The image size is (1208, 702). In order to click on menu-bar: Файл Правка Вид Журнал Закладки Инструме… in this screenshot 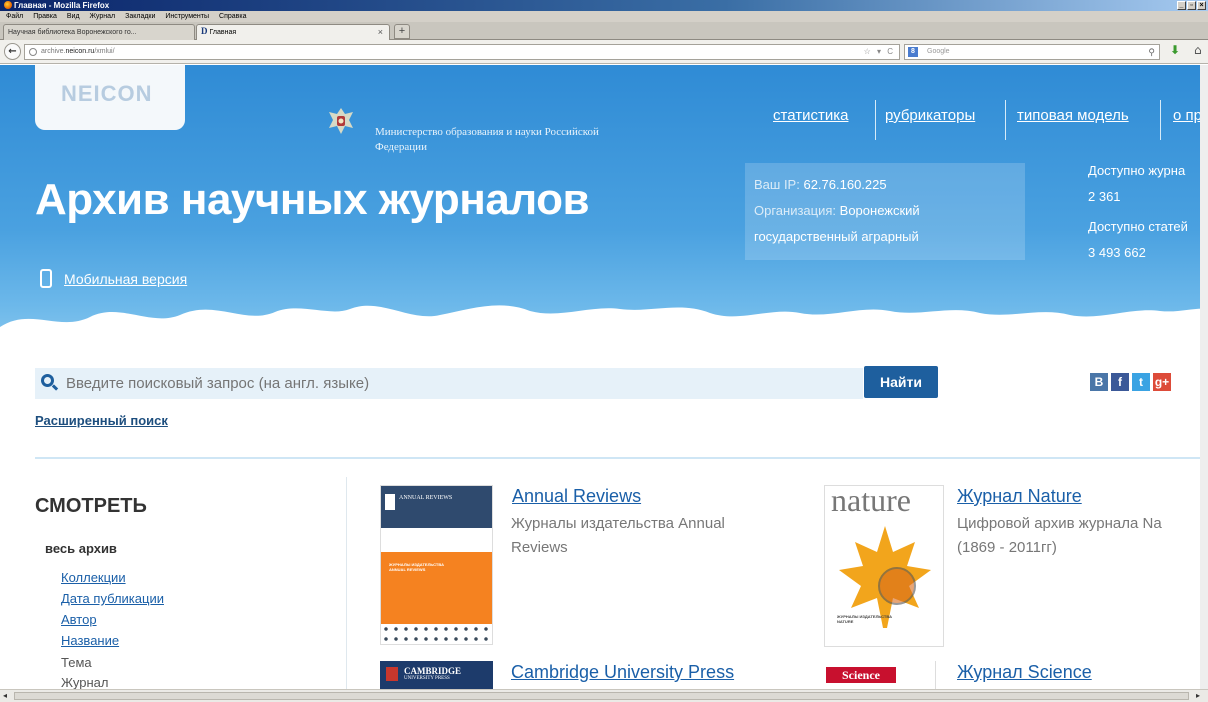, I will do `click(604, 16)`.